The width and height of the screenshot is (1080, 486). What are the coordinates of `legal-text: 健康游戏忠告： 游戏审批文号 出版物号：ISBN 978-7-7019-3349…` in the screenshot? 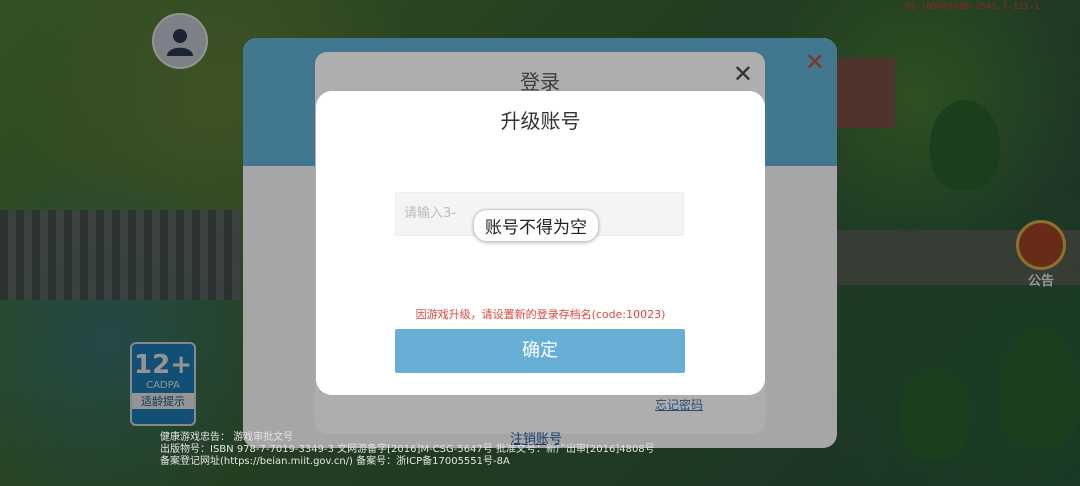 It's located at (407, 449).